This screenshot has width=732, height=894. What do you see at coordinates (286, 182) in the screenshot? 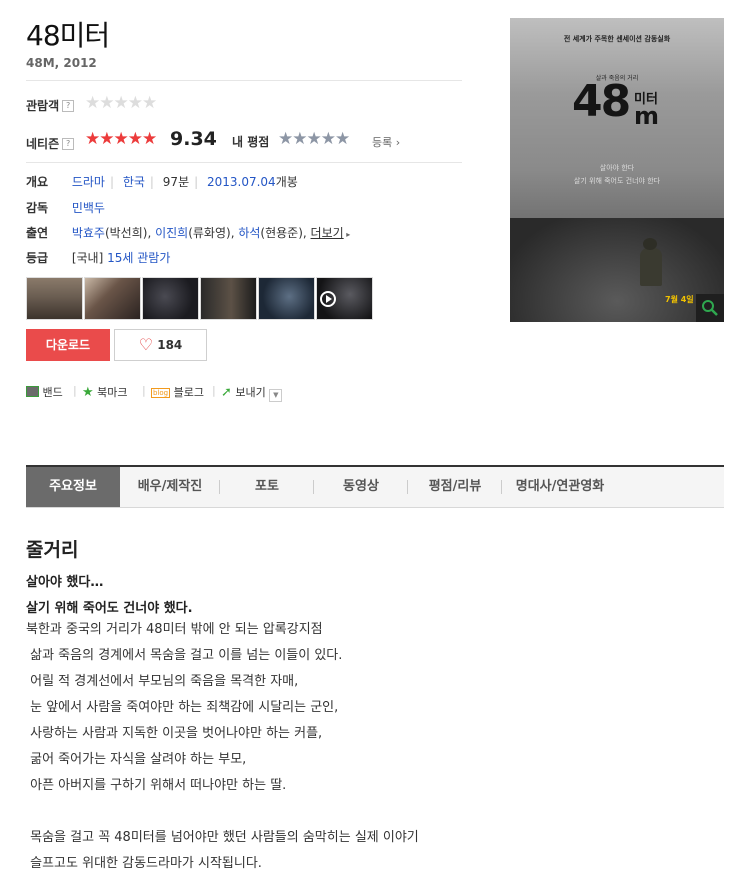
I see `release-suffix: 개봉` at bounding box center [286, 182].